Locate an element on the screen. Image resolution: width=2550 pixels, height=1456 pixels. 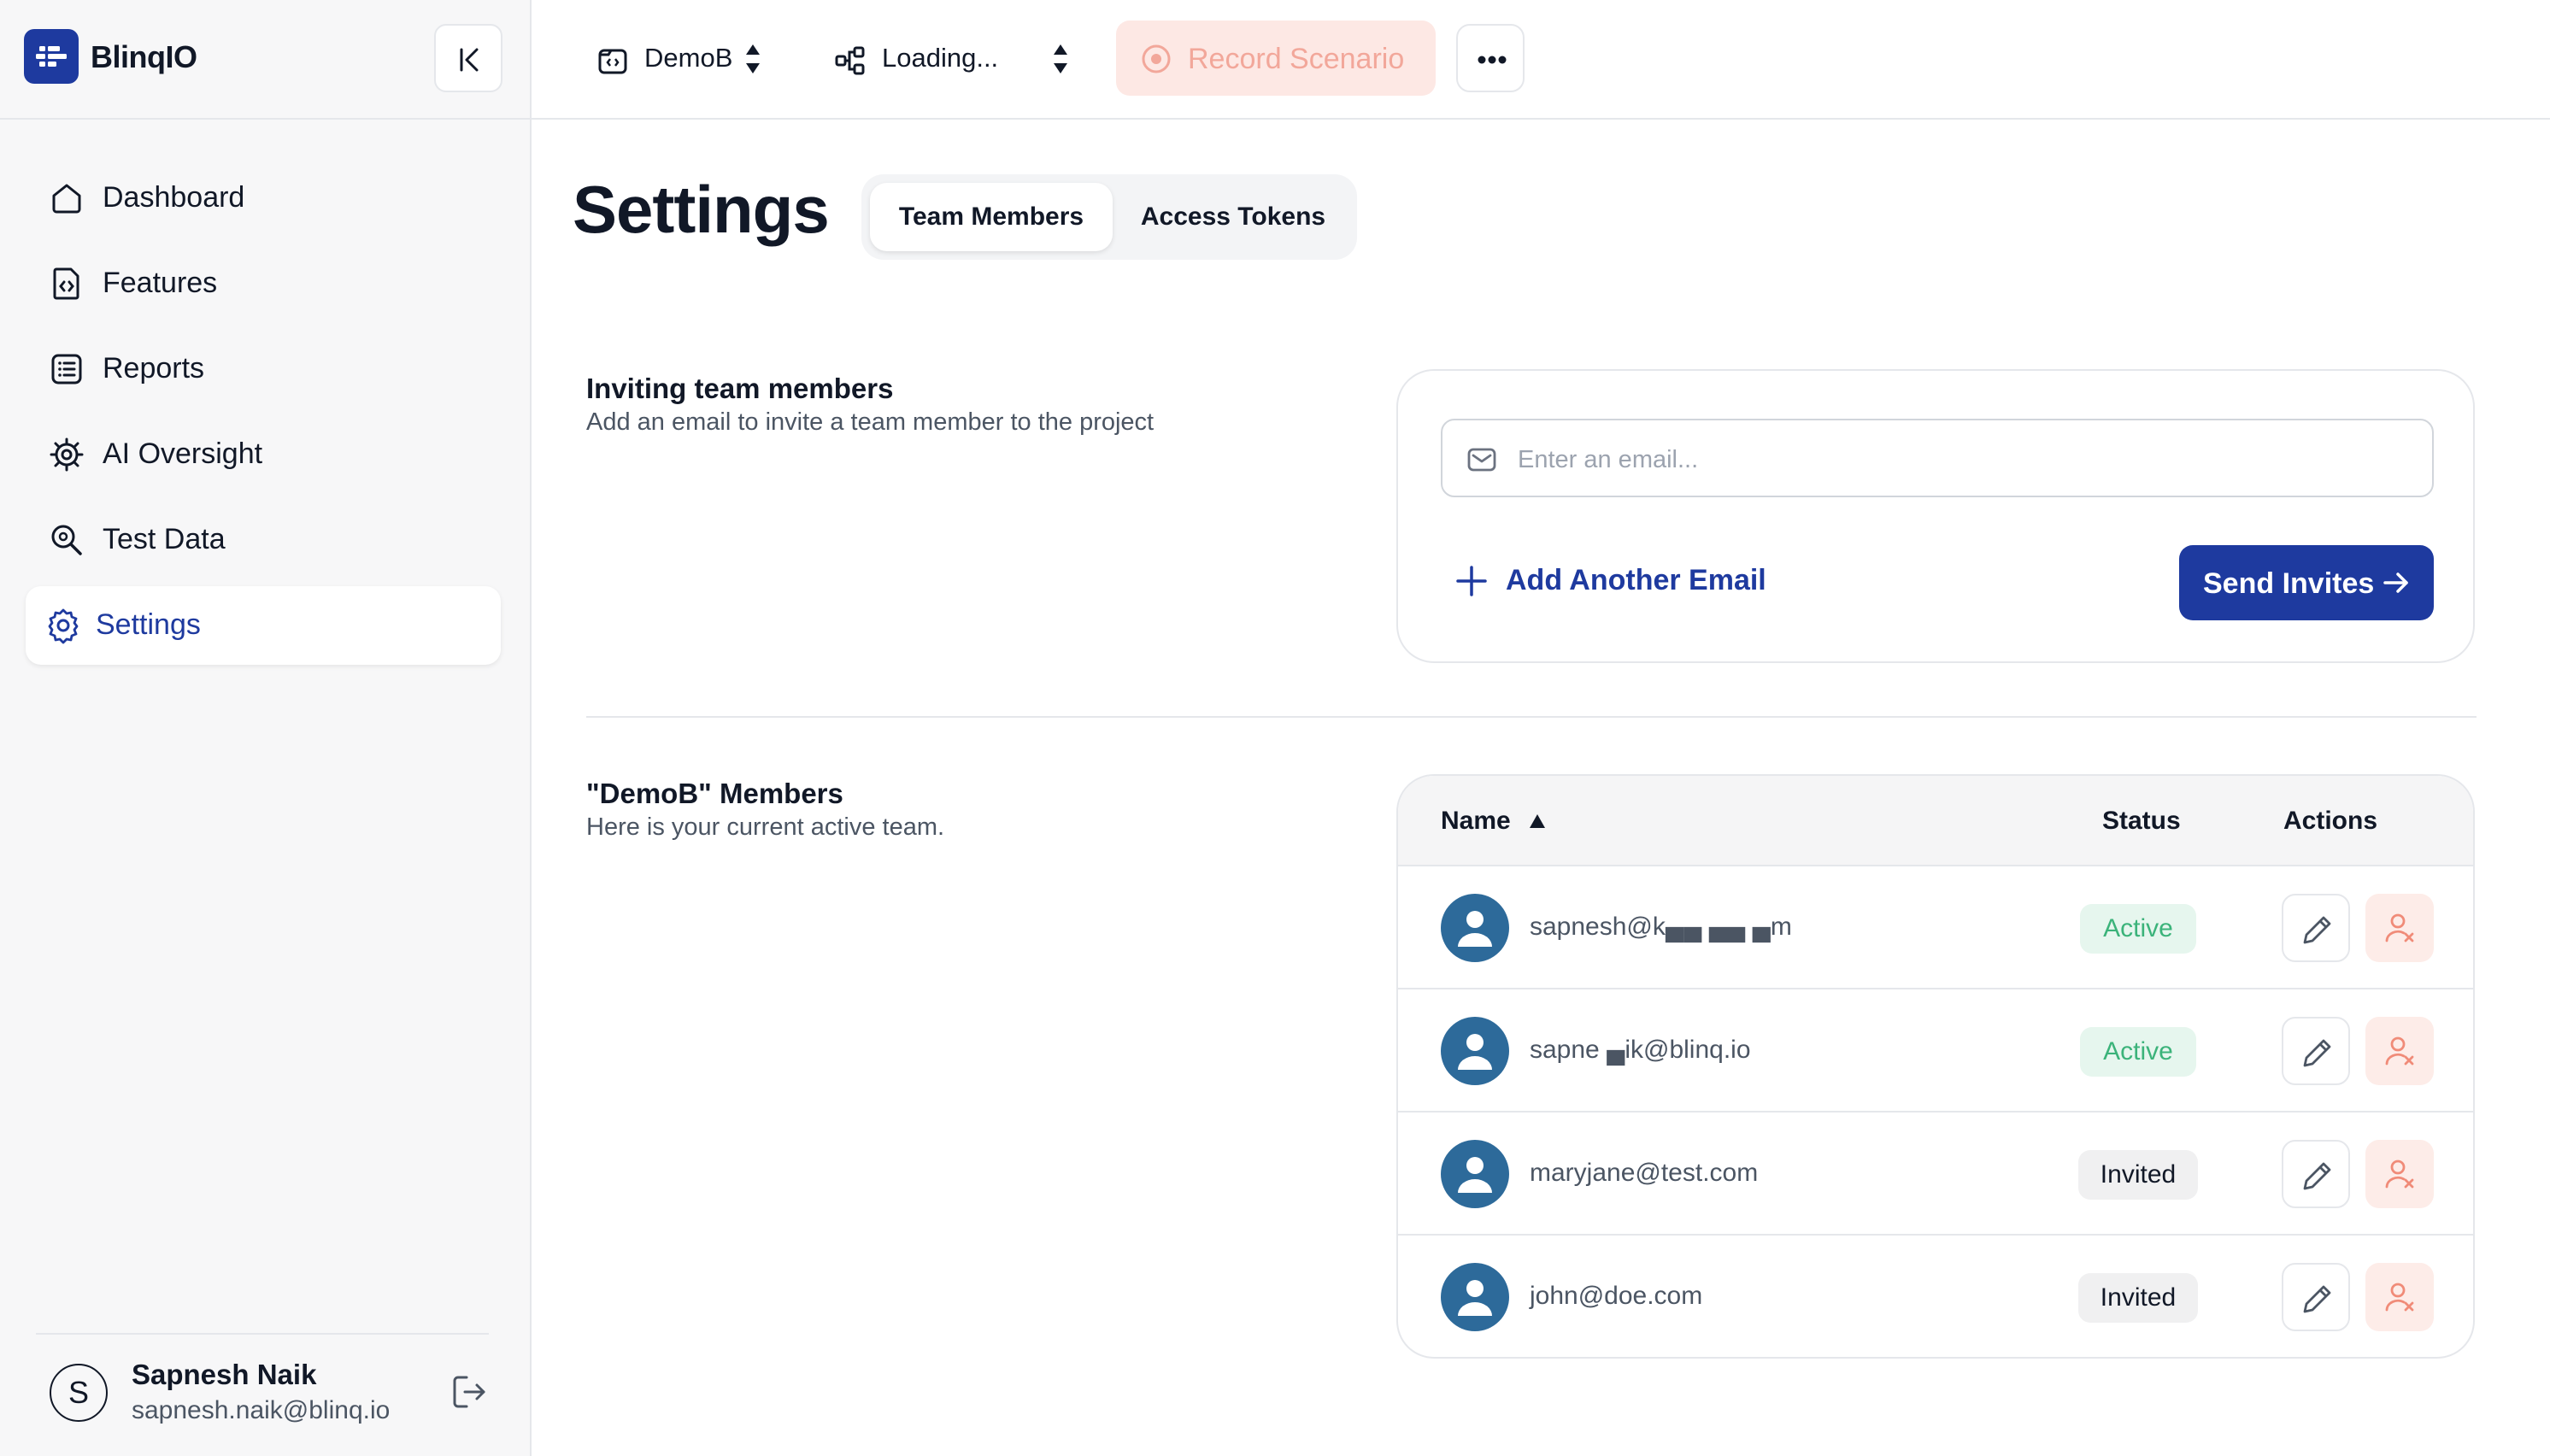
sidebar-item-dashboard: Dashboard is located at coordinates (263, 198).